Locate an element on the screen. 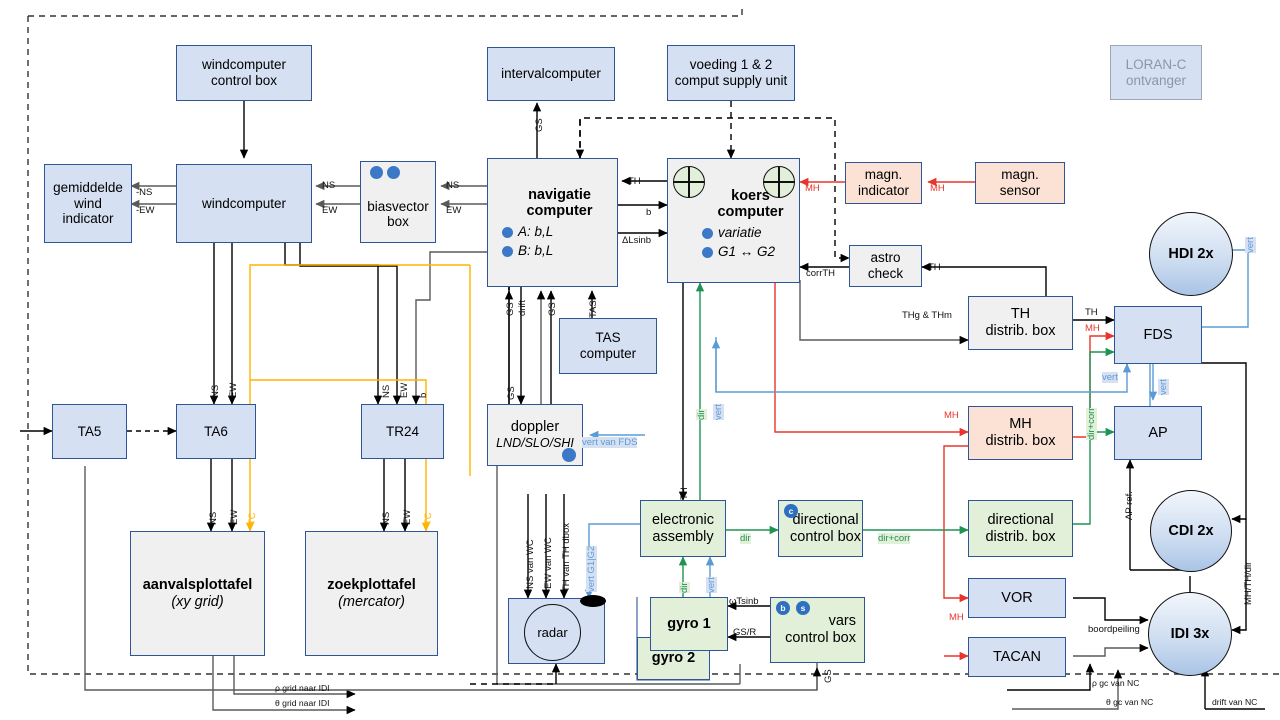 The image size is (1280, 720). koers-option-variatie: variatie is located at coordinates (732, 233).